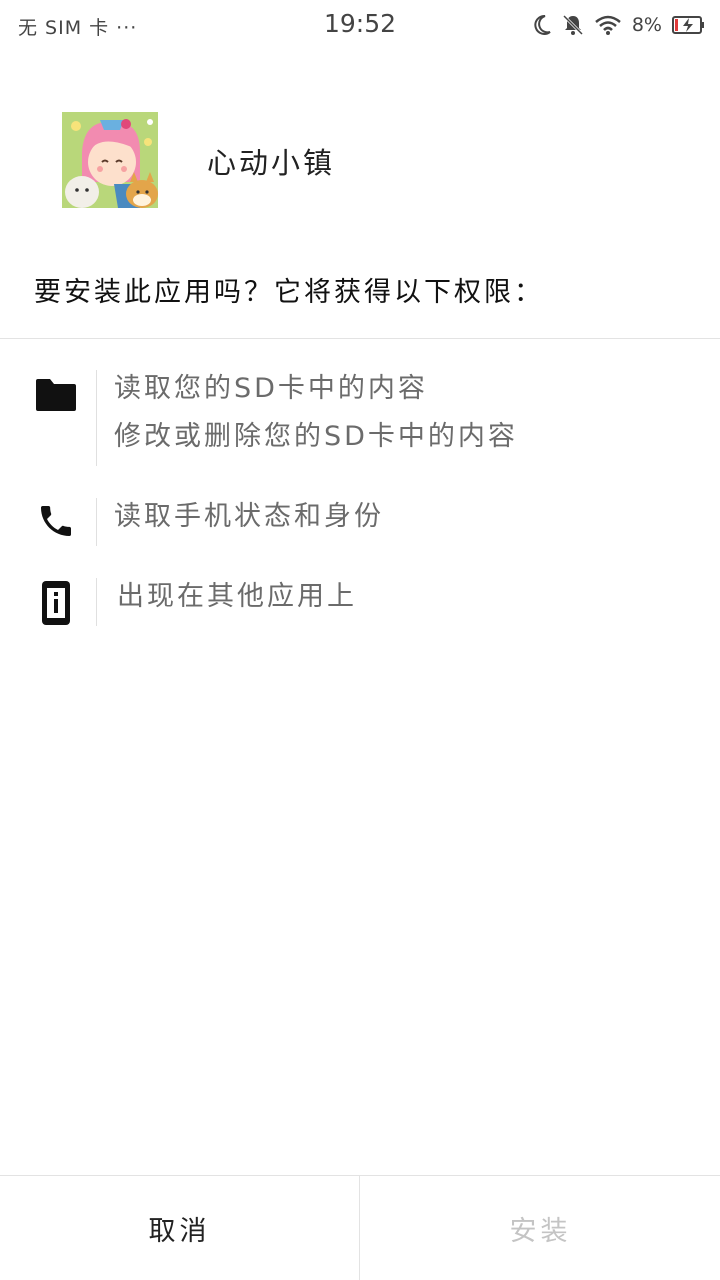 The image size is (720, 1280). What do you see at coordinates (289, 292) in the screenshot?
I see `install-prompt: 要安装此应用吗？它将获得以下权限：` at bounding box center [289, 292].